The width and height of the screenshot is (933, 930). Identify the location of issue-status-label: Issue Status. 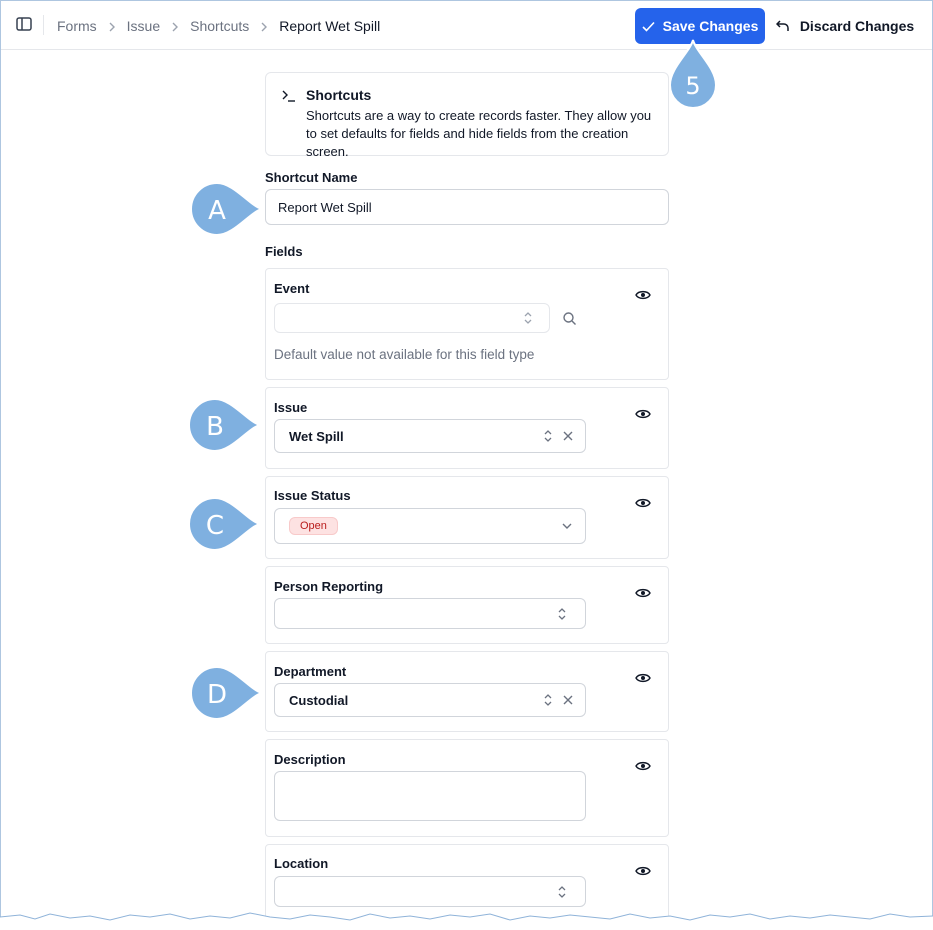
(312, 495).